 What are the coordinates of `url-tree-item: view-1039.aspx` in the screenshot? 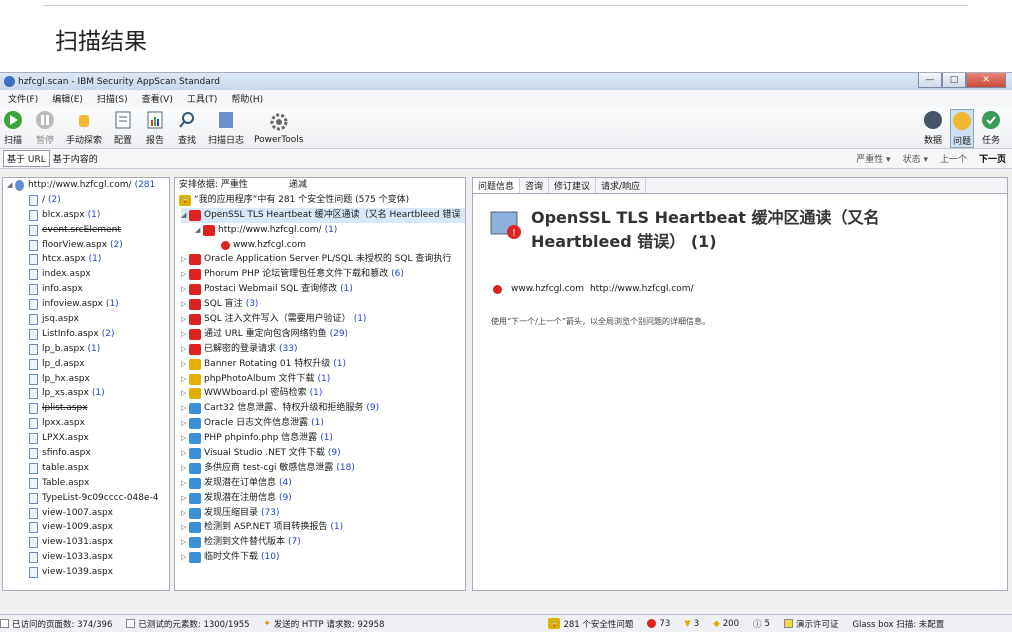 It's located at (99, 572).